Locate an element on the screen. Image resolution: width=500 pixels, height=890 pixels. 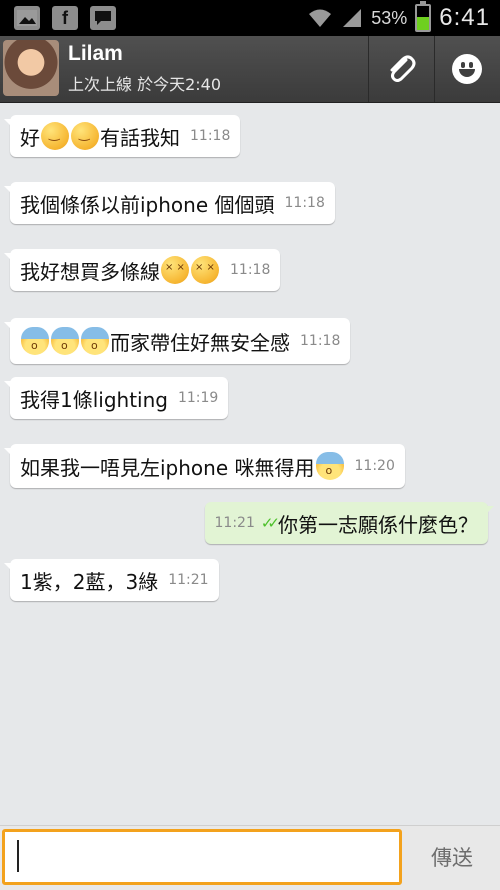
chat-header: Lilam 上次上線 於今天2:40 is located at coordinates (250, 69).